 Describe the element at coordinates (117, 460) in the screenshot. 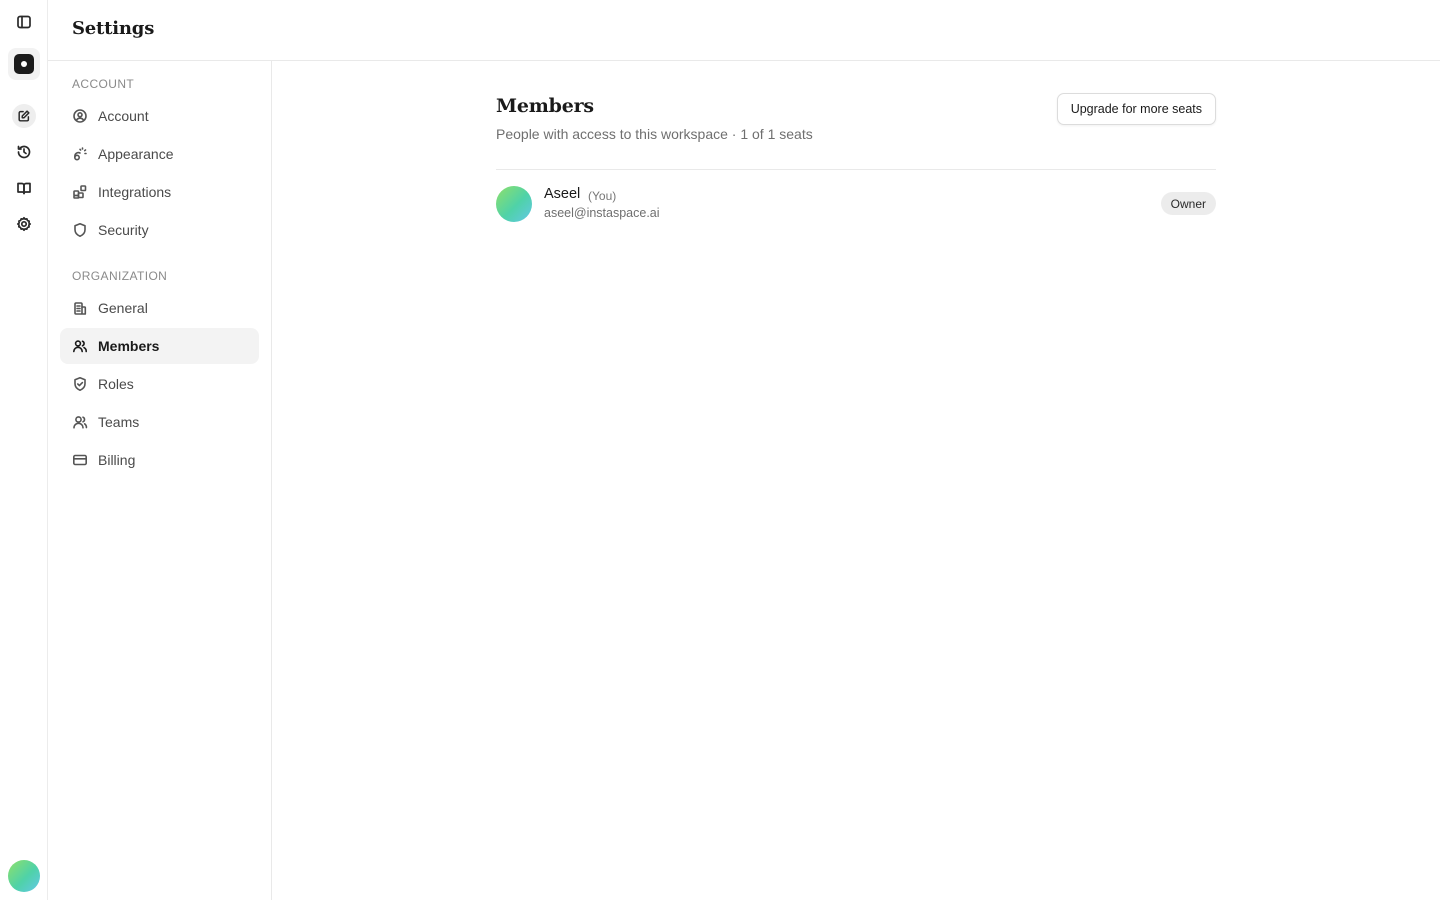

I see `sidebar-item-label: Billing` at that location.